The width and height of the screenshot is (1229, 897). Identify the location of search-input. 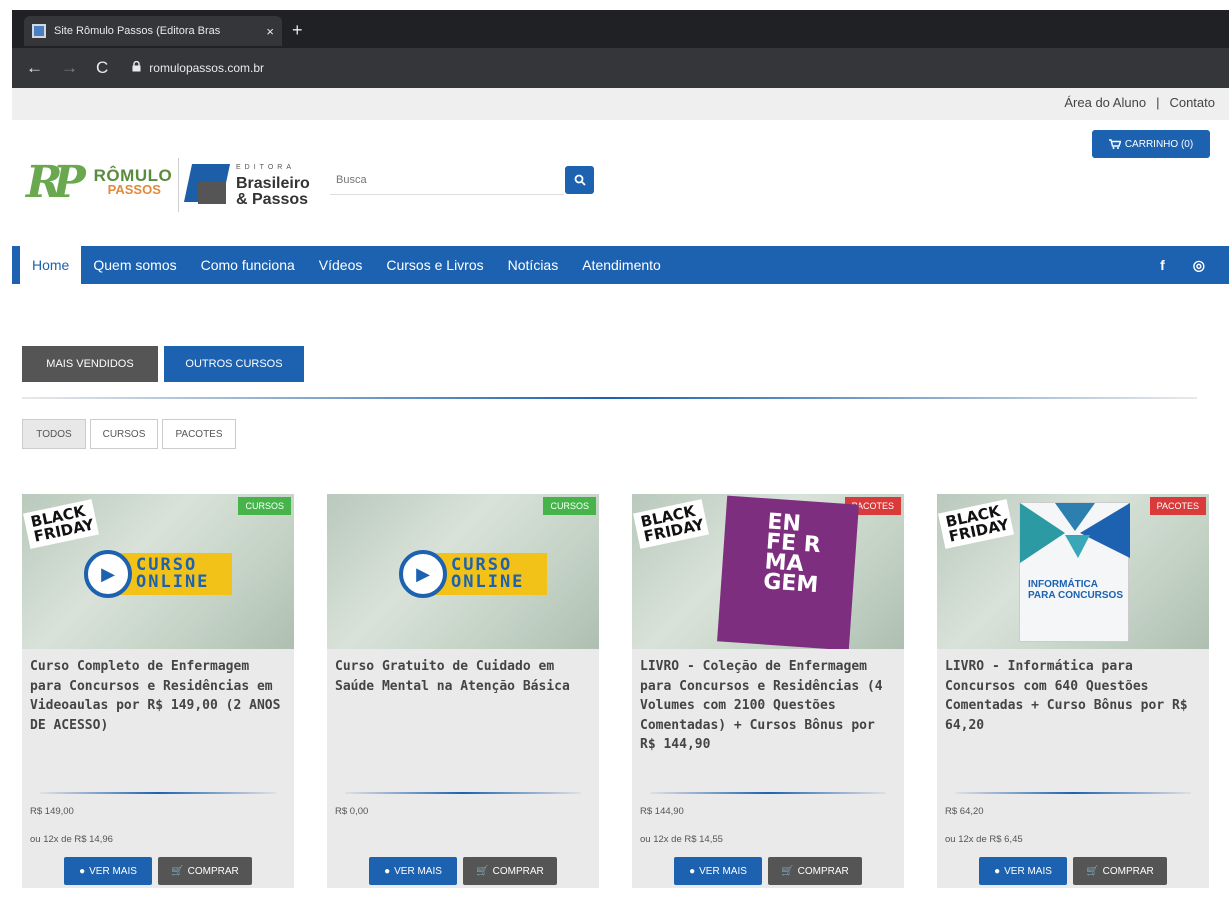
(447, 180).